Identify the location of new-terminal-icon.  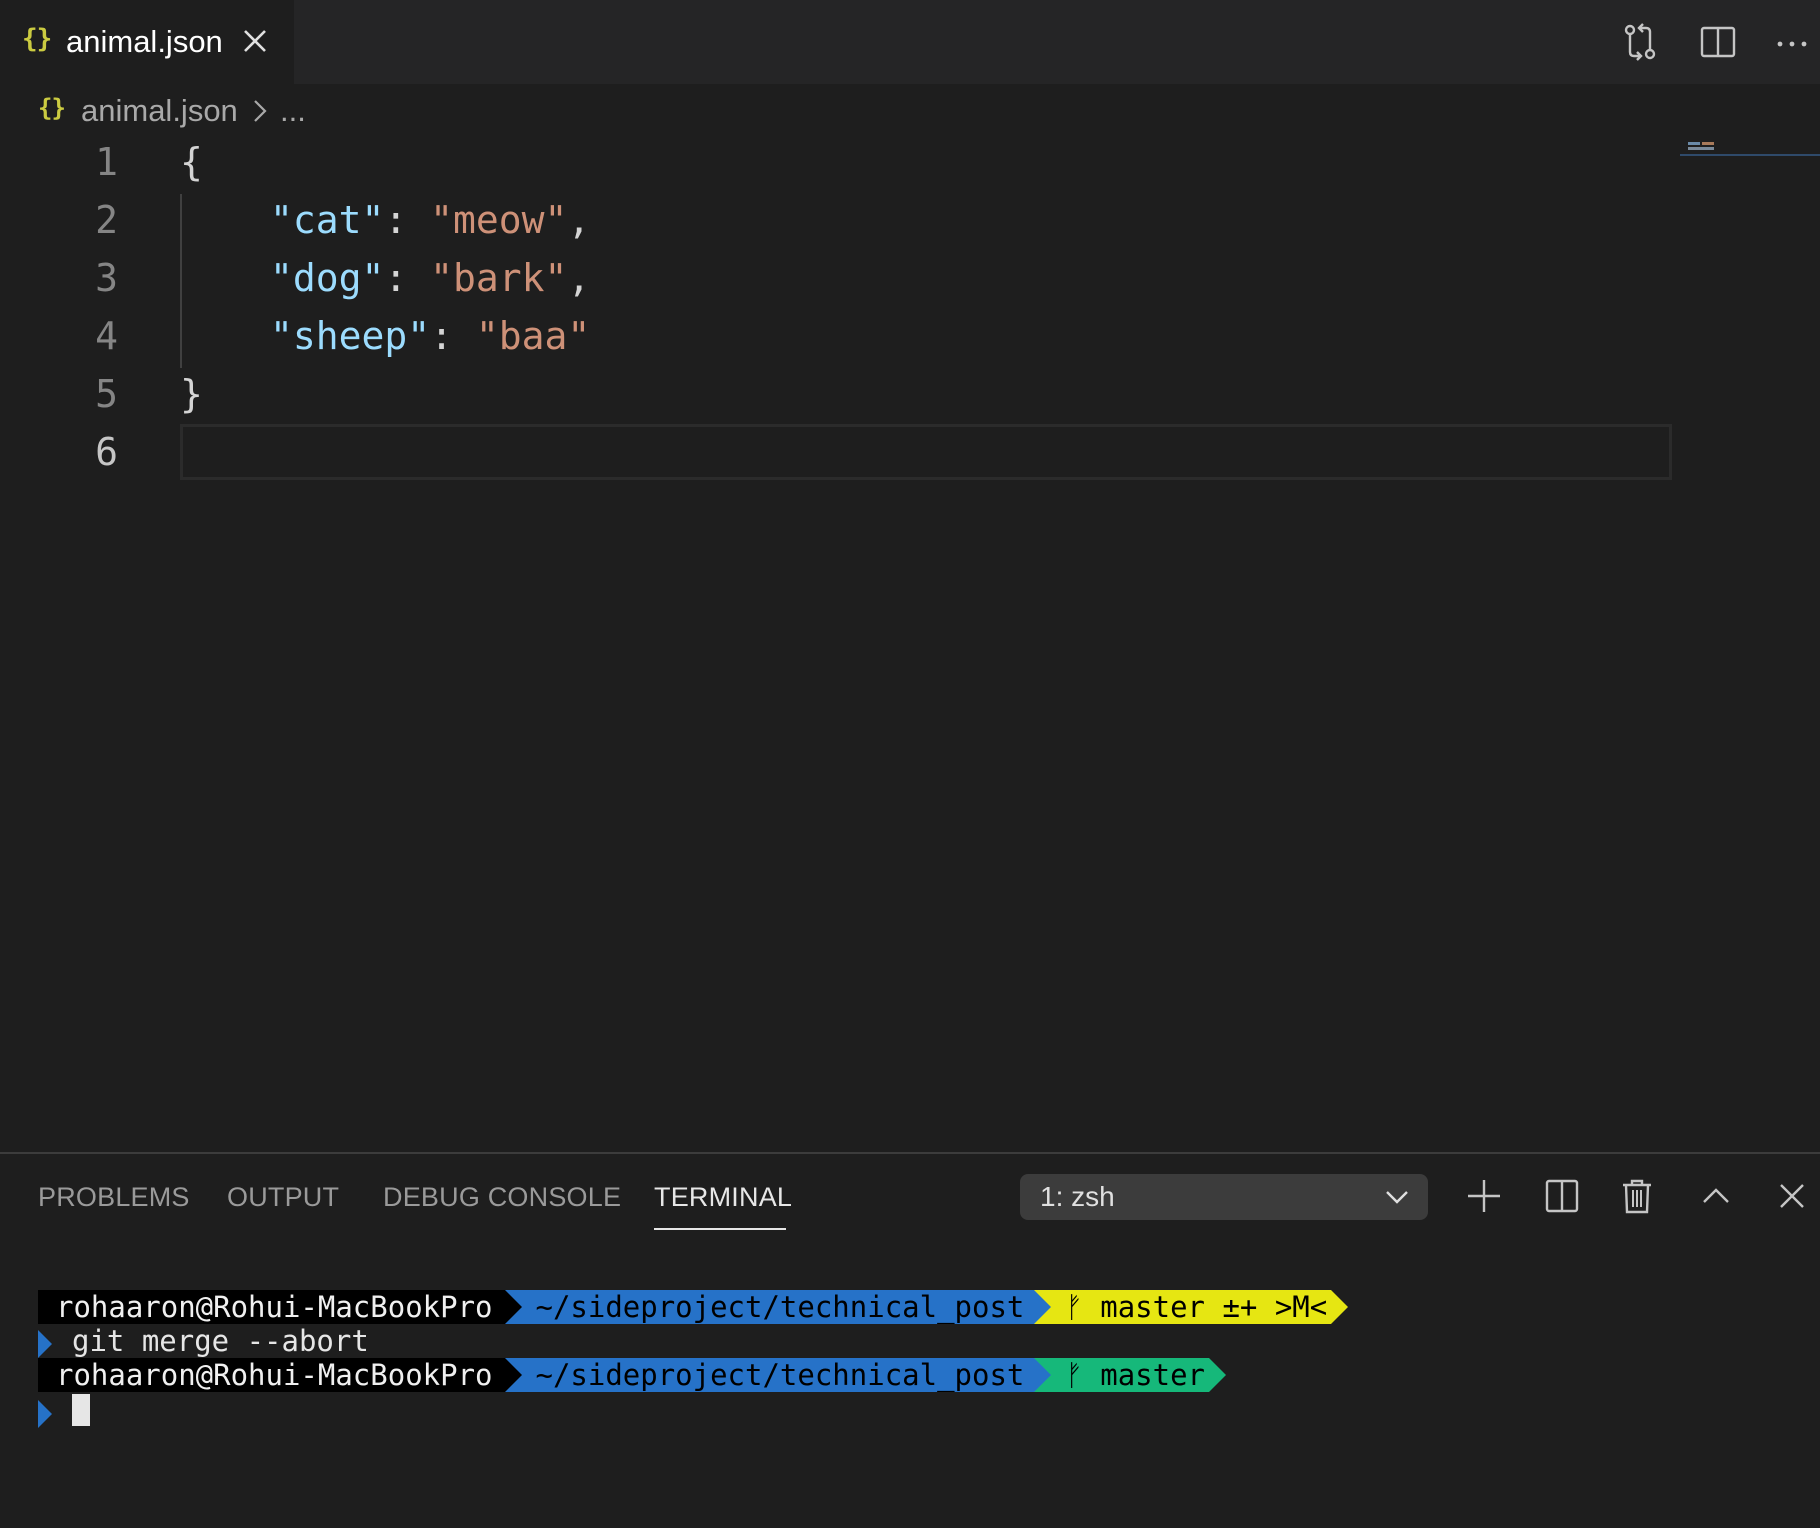
(1484, 1196).